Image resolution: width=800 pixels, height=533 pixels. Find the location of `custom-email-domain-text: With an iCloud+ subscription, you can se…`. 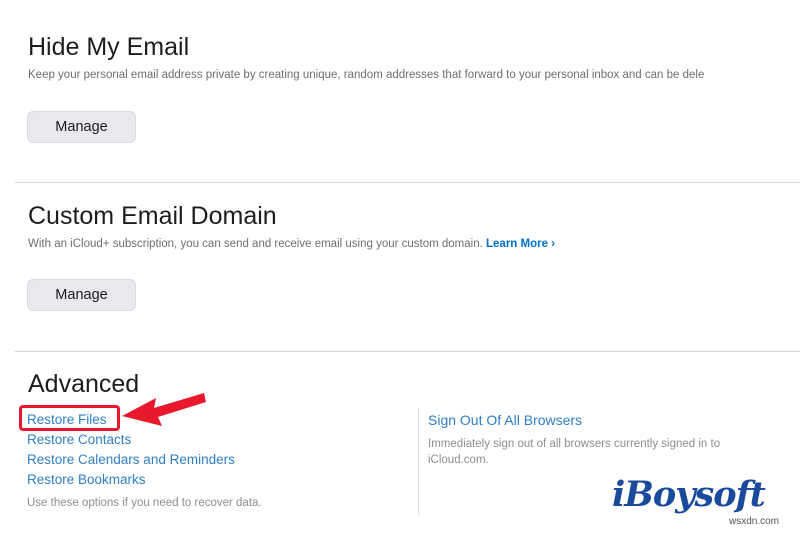

custom-email-domain-text: With an iCloud+ subscription, you can se… is located at coordinates (255, 244).